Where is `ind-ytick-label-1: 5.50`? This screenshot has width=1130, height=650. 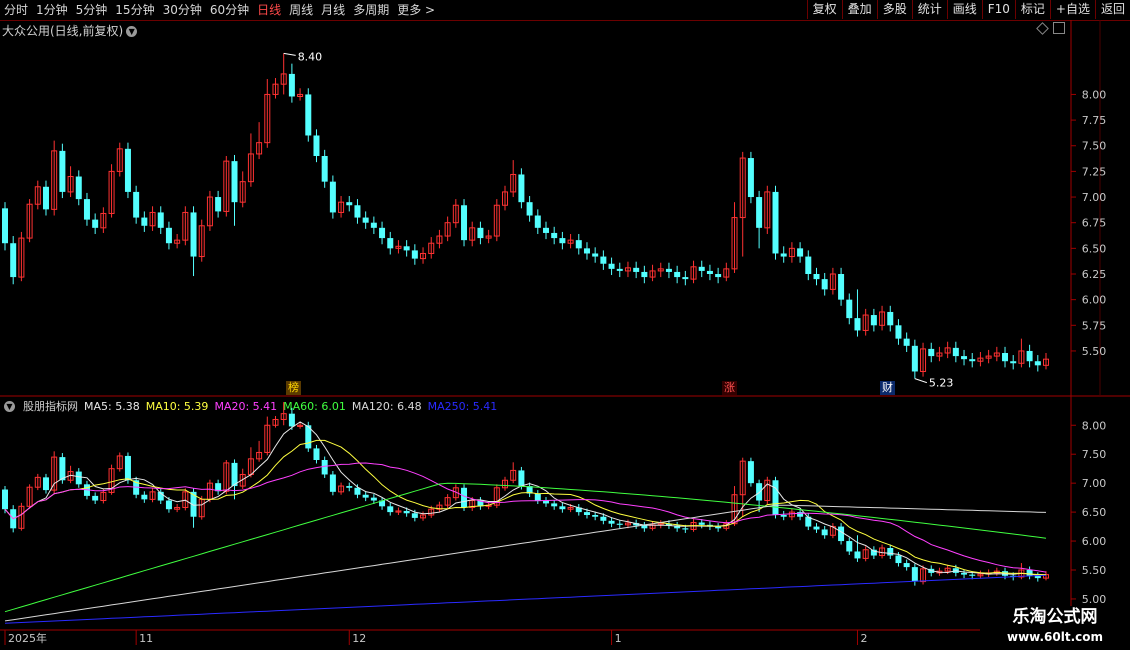 ind-ytick-label-1: 5.50 is located at coordinates (1094, 570).